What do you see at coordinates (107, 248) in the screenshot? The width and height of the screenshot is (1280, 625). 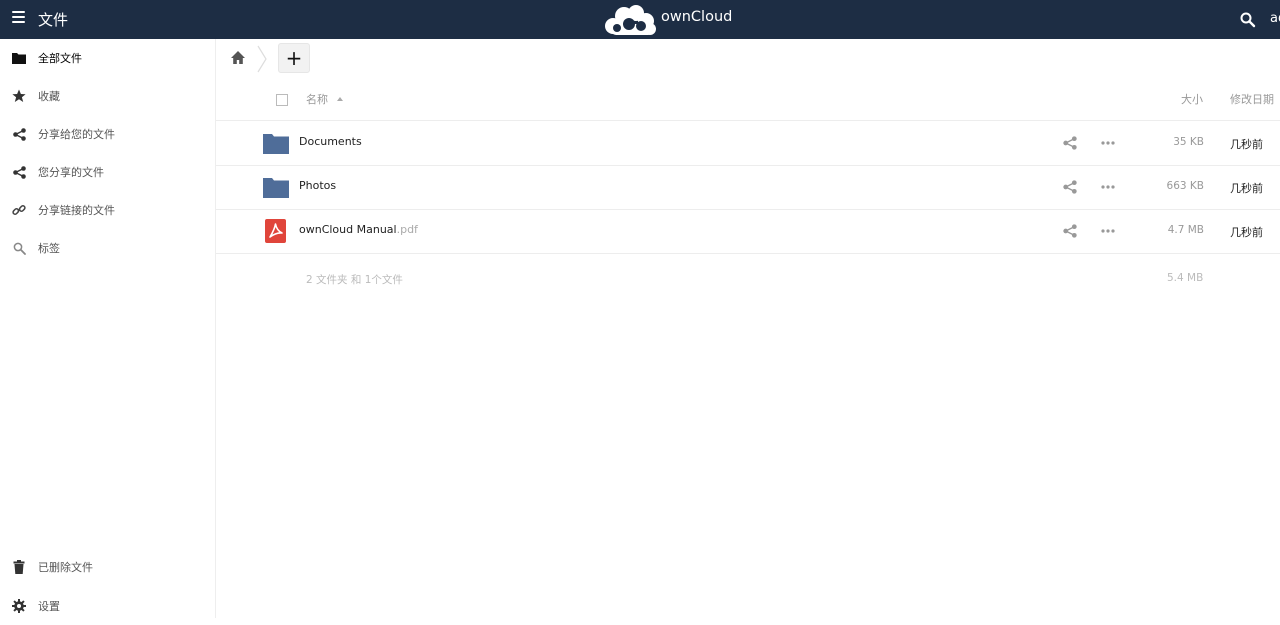 I see `sidebar-item-tags: 标签` at bounding box center [107, 248].